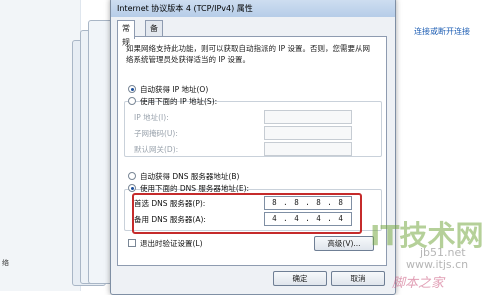 The image size is (500, 295). I want to click on auto-ip-radio, so click(132, 89).